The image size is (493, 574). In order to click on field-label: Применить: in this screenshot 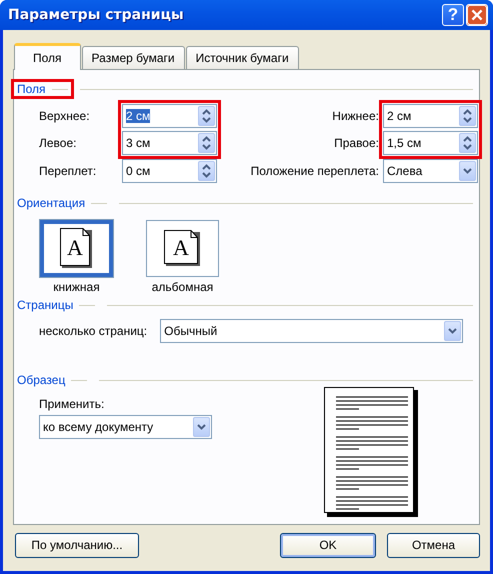, I will do `click(72, 404)`.